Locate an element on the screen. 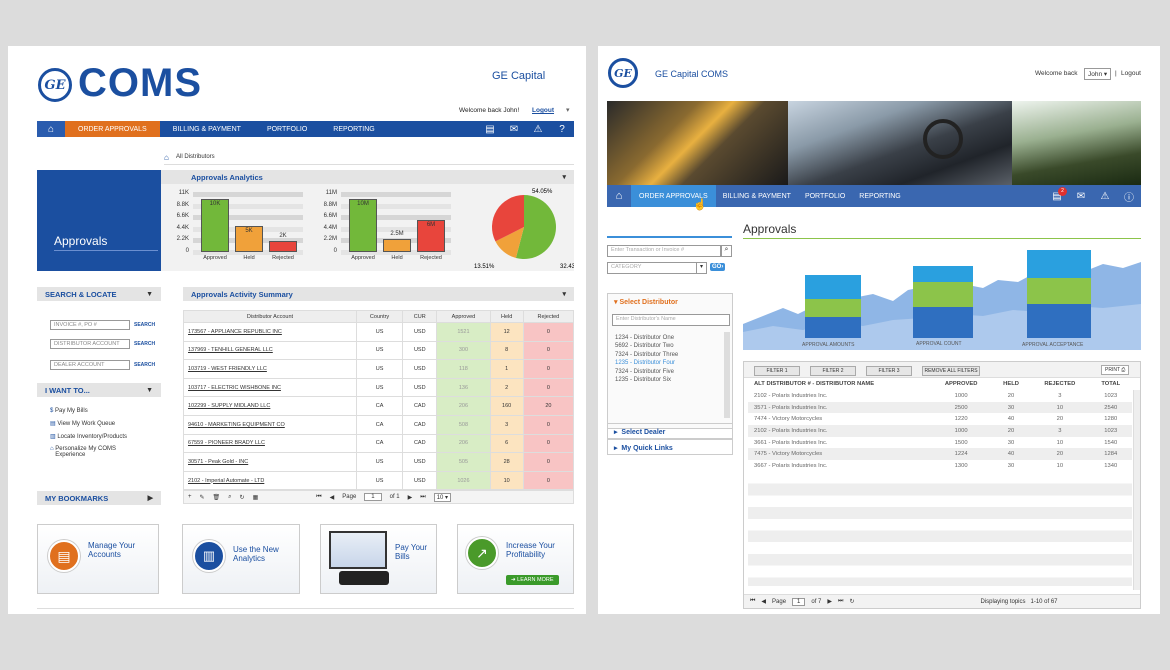 Image resolution: width=1170 pixels, height=670 pixels. column-header: Approved is located at coordinates (463, 316).